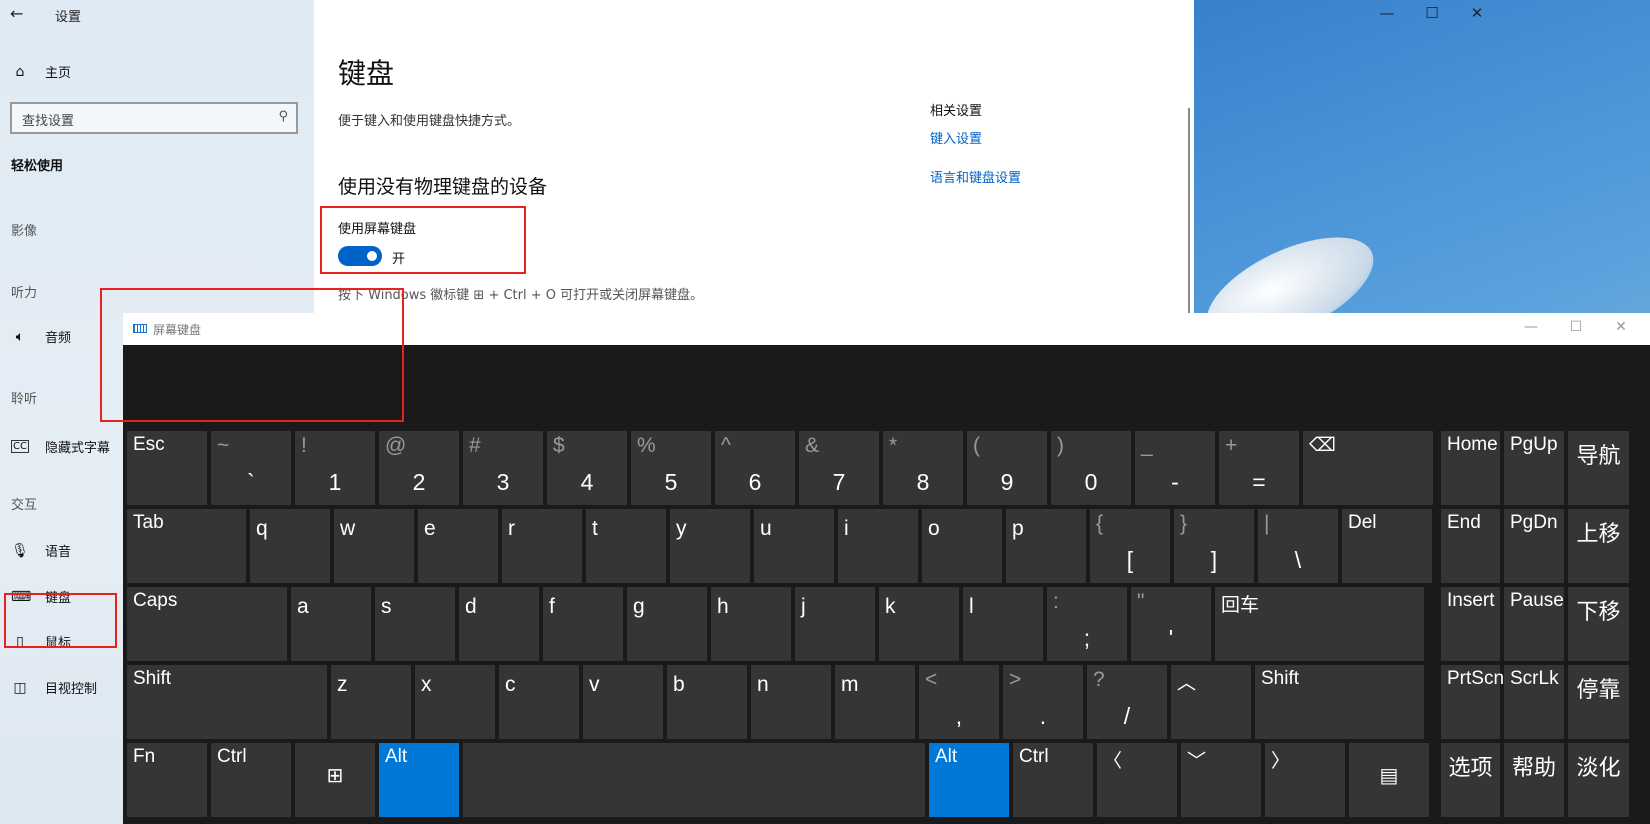 The width and height of the screenshot is (1650, 824). I want to click on key-r3c8: <,, so click(959, 702).